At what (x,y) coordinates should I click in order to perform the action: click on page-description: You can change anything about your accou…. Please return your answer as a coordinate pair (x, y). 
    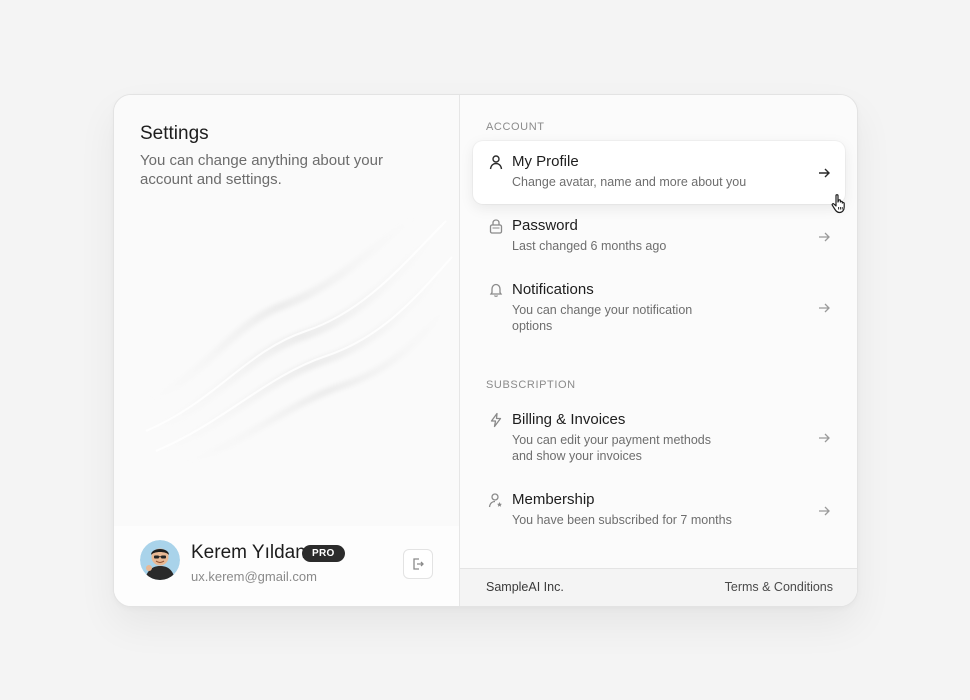
    Looking at the image, I should click on (261, 170).